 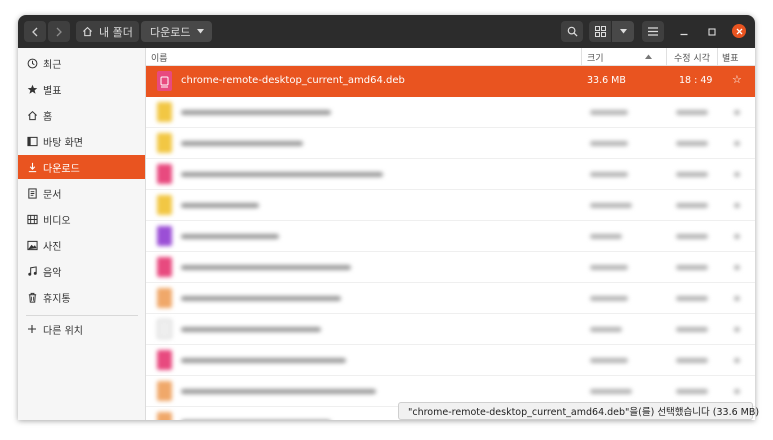 I want to click on sidebar-item-label: 홈, so click(x=48, y=117).